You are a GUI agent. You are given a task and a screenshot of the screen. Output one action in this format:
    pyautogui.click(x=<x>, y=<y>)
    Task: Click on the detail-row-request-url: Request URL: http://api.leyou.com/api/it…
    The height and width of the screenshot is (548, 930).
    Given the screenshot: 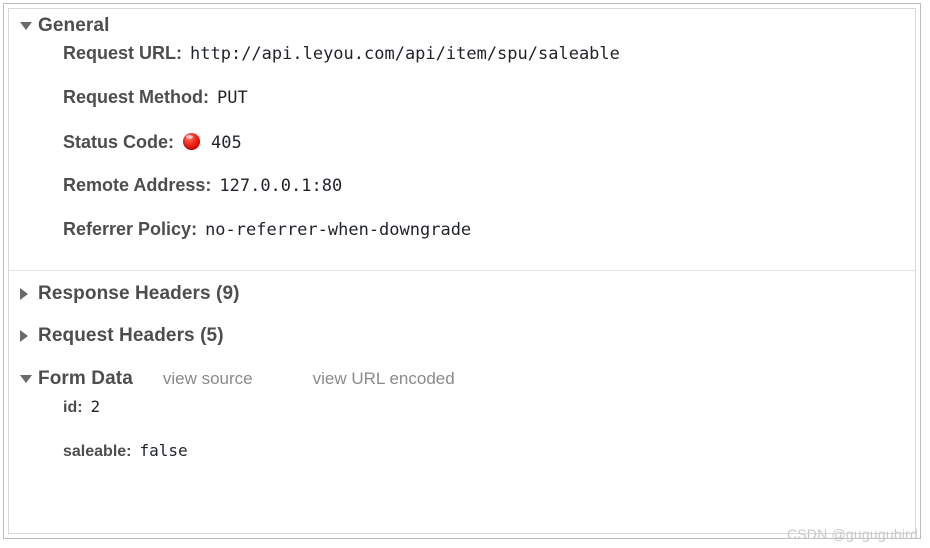 What is the action you would take?
    pyautogui.click(x=462, y=65)
    